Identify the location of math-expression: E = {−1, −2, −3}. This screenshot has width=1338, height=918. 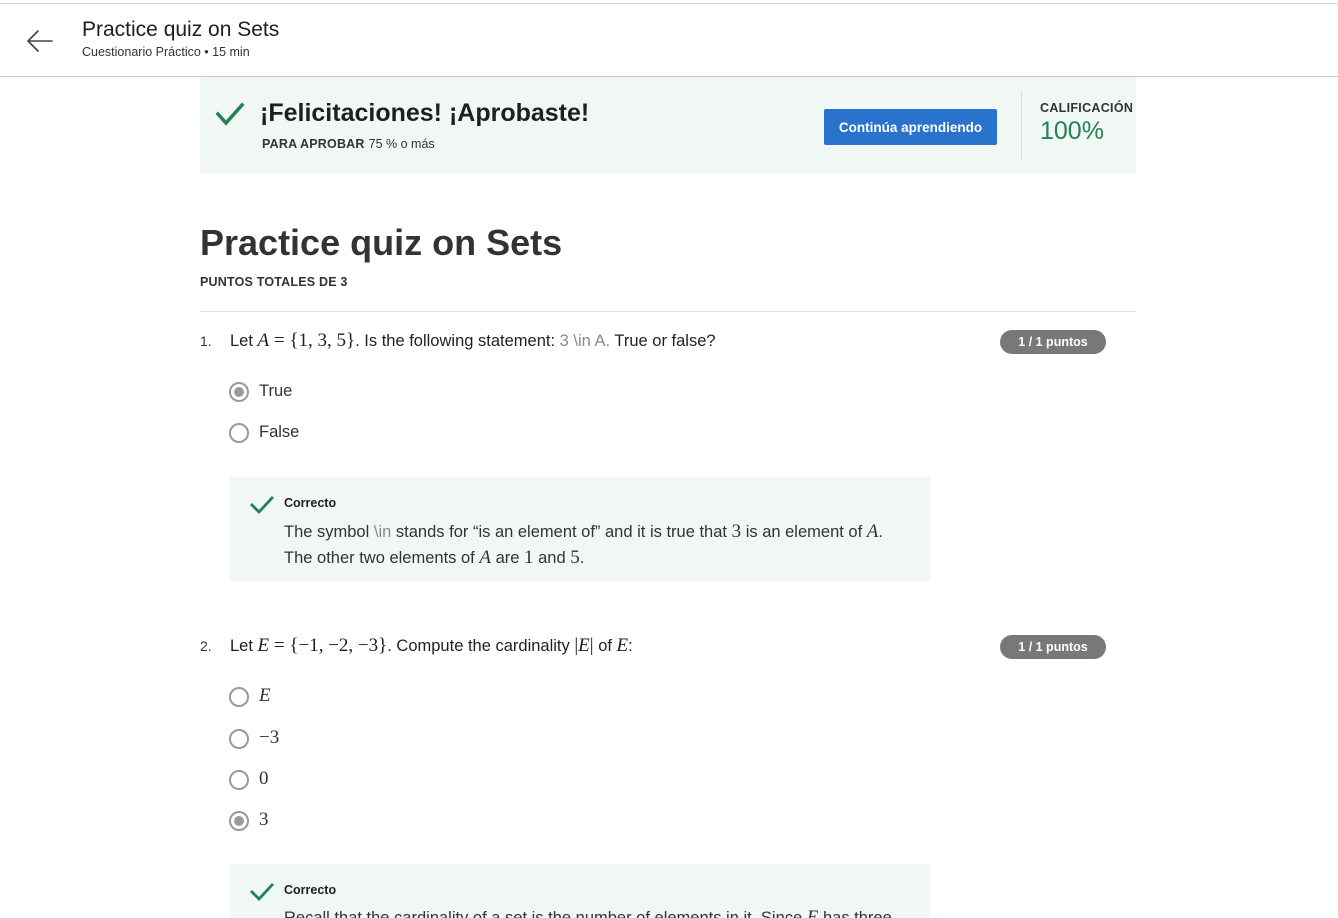
(323, 645).